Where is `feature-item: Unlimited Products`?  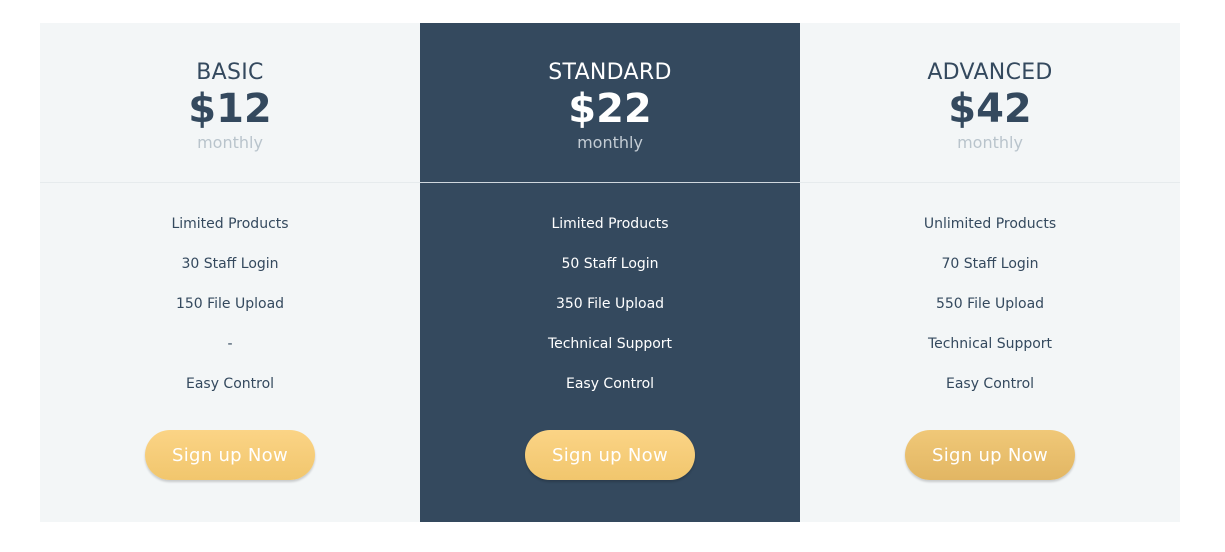
feature-item: Unlimited Products is located at coordinates (990, 224).